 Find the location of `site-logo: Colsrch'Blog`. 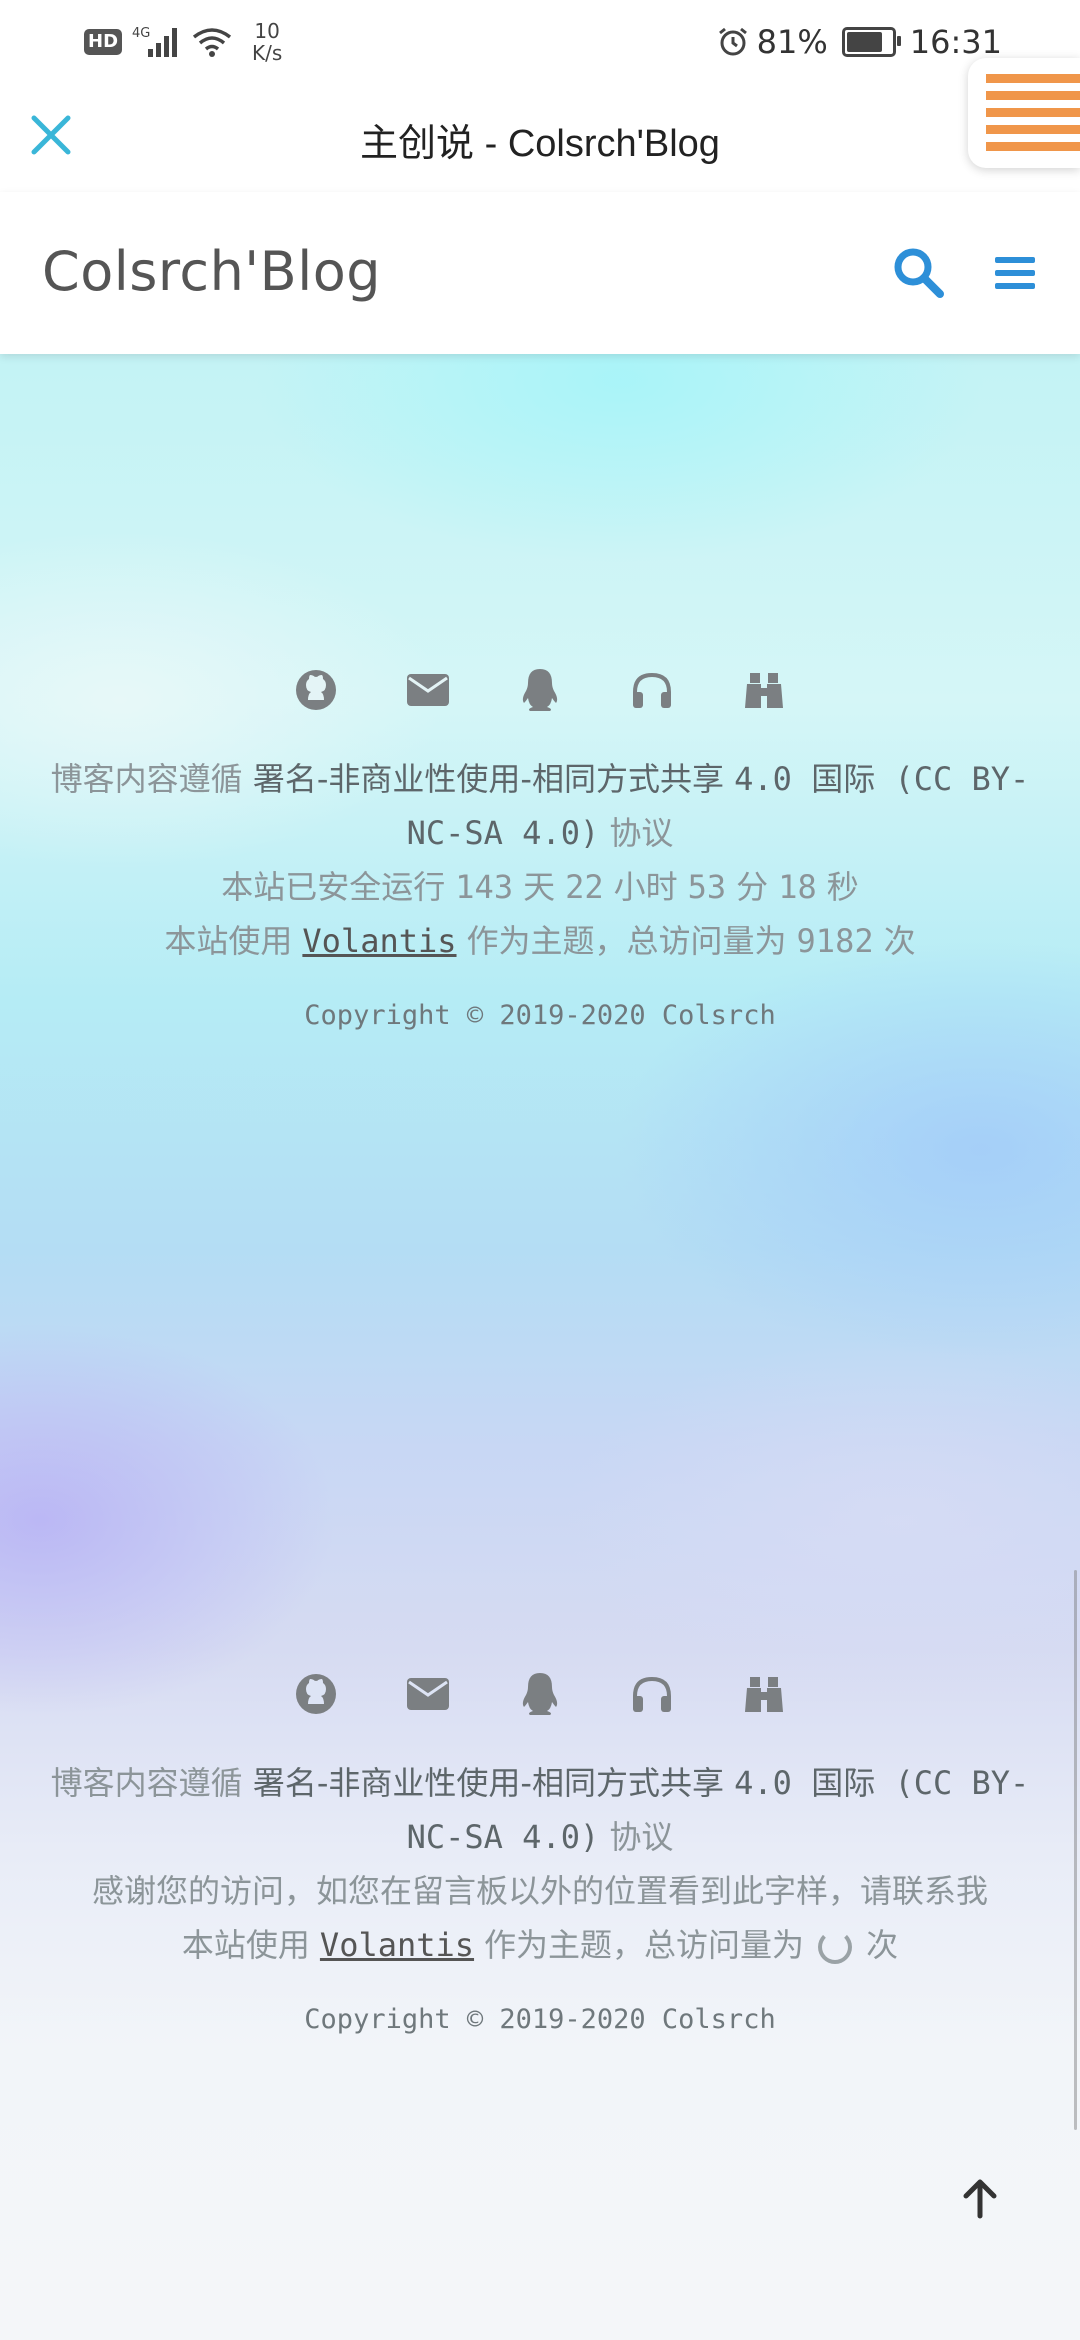

site-logo: Colsrch'Blog is located at coordinates (211, 271).